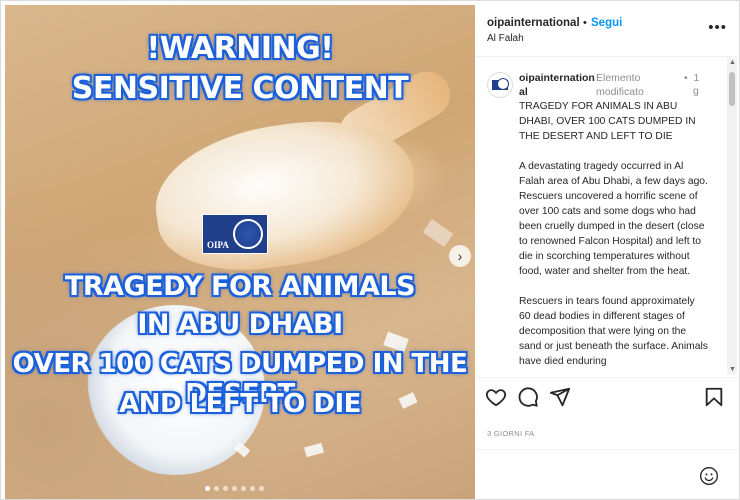 This screenshot has width=740, height=500. Describe the element at coordinates (709, 476) in the screenshot. I see `emoji-icon` at that location.